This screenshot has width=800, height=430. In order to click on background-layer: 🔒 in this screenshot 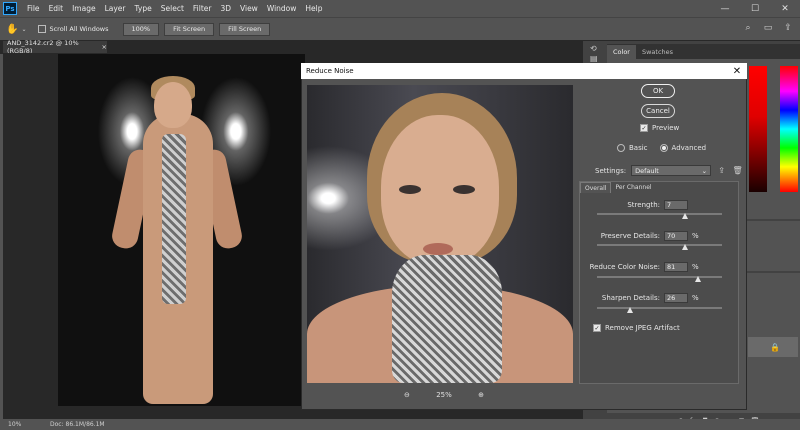, I will do `click(773, 347)`.